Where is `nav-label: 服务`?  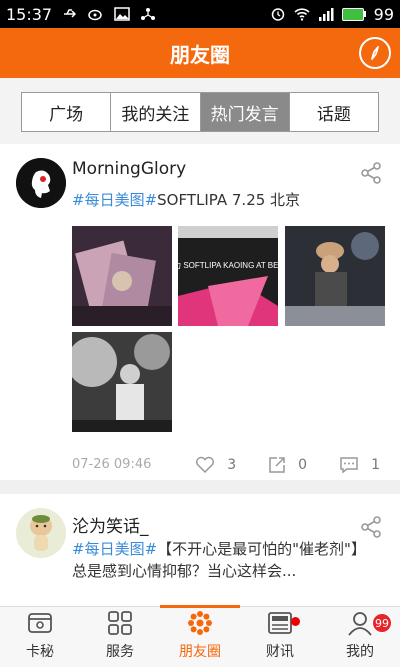 nav-label: 服务 is located at coordinates (120, 652).